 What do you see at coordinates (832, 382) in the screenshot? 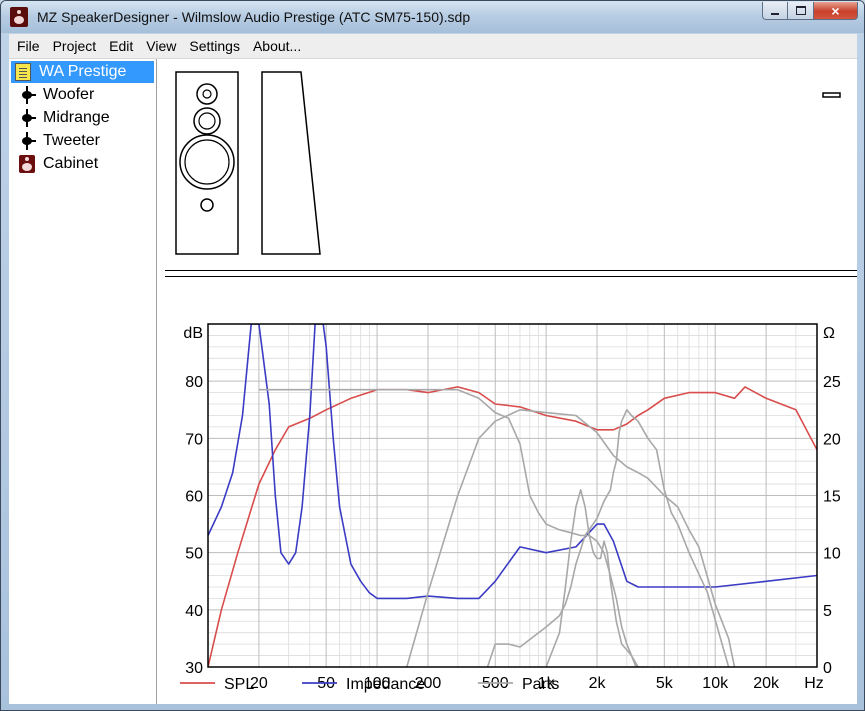
I see `y-right-tick-label: 25` at bounding box center [832, 382].